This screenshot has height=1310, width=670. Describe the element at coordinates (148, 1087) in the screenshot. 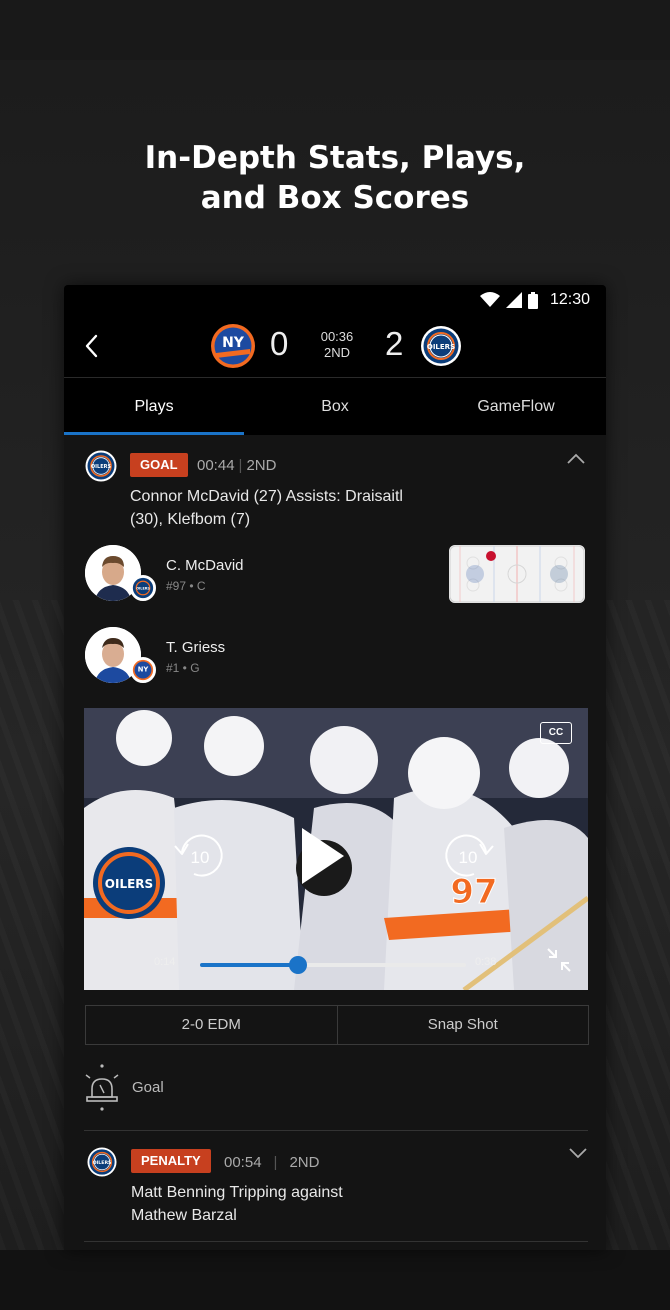

I see `goal-event-label: Goal` at that location.